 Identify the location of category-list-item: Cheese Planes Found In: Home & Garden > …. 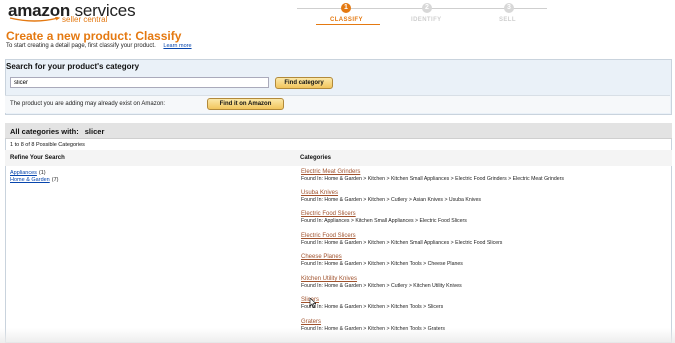
(382, 260).